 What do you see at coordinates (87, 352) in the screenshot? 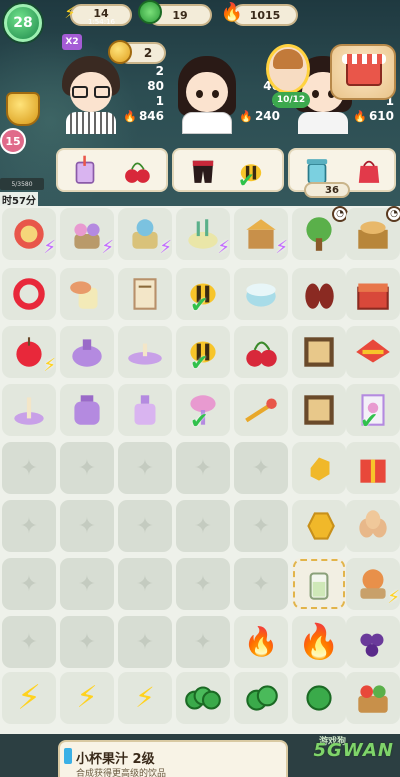
I see `board-cell-purple-bag` at bounding box center [87, 352].